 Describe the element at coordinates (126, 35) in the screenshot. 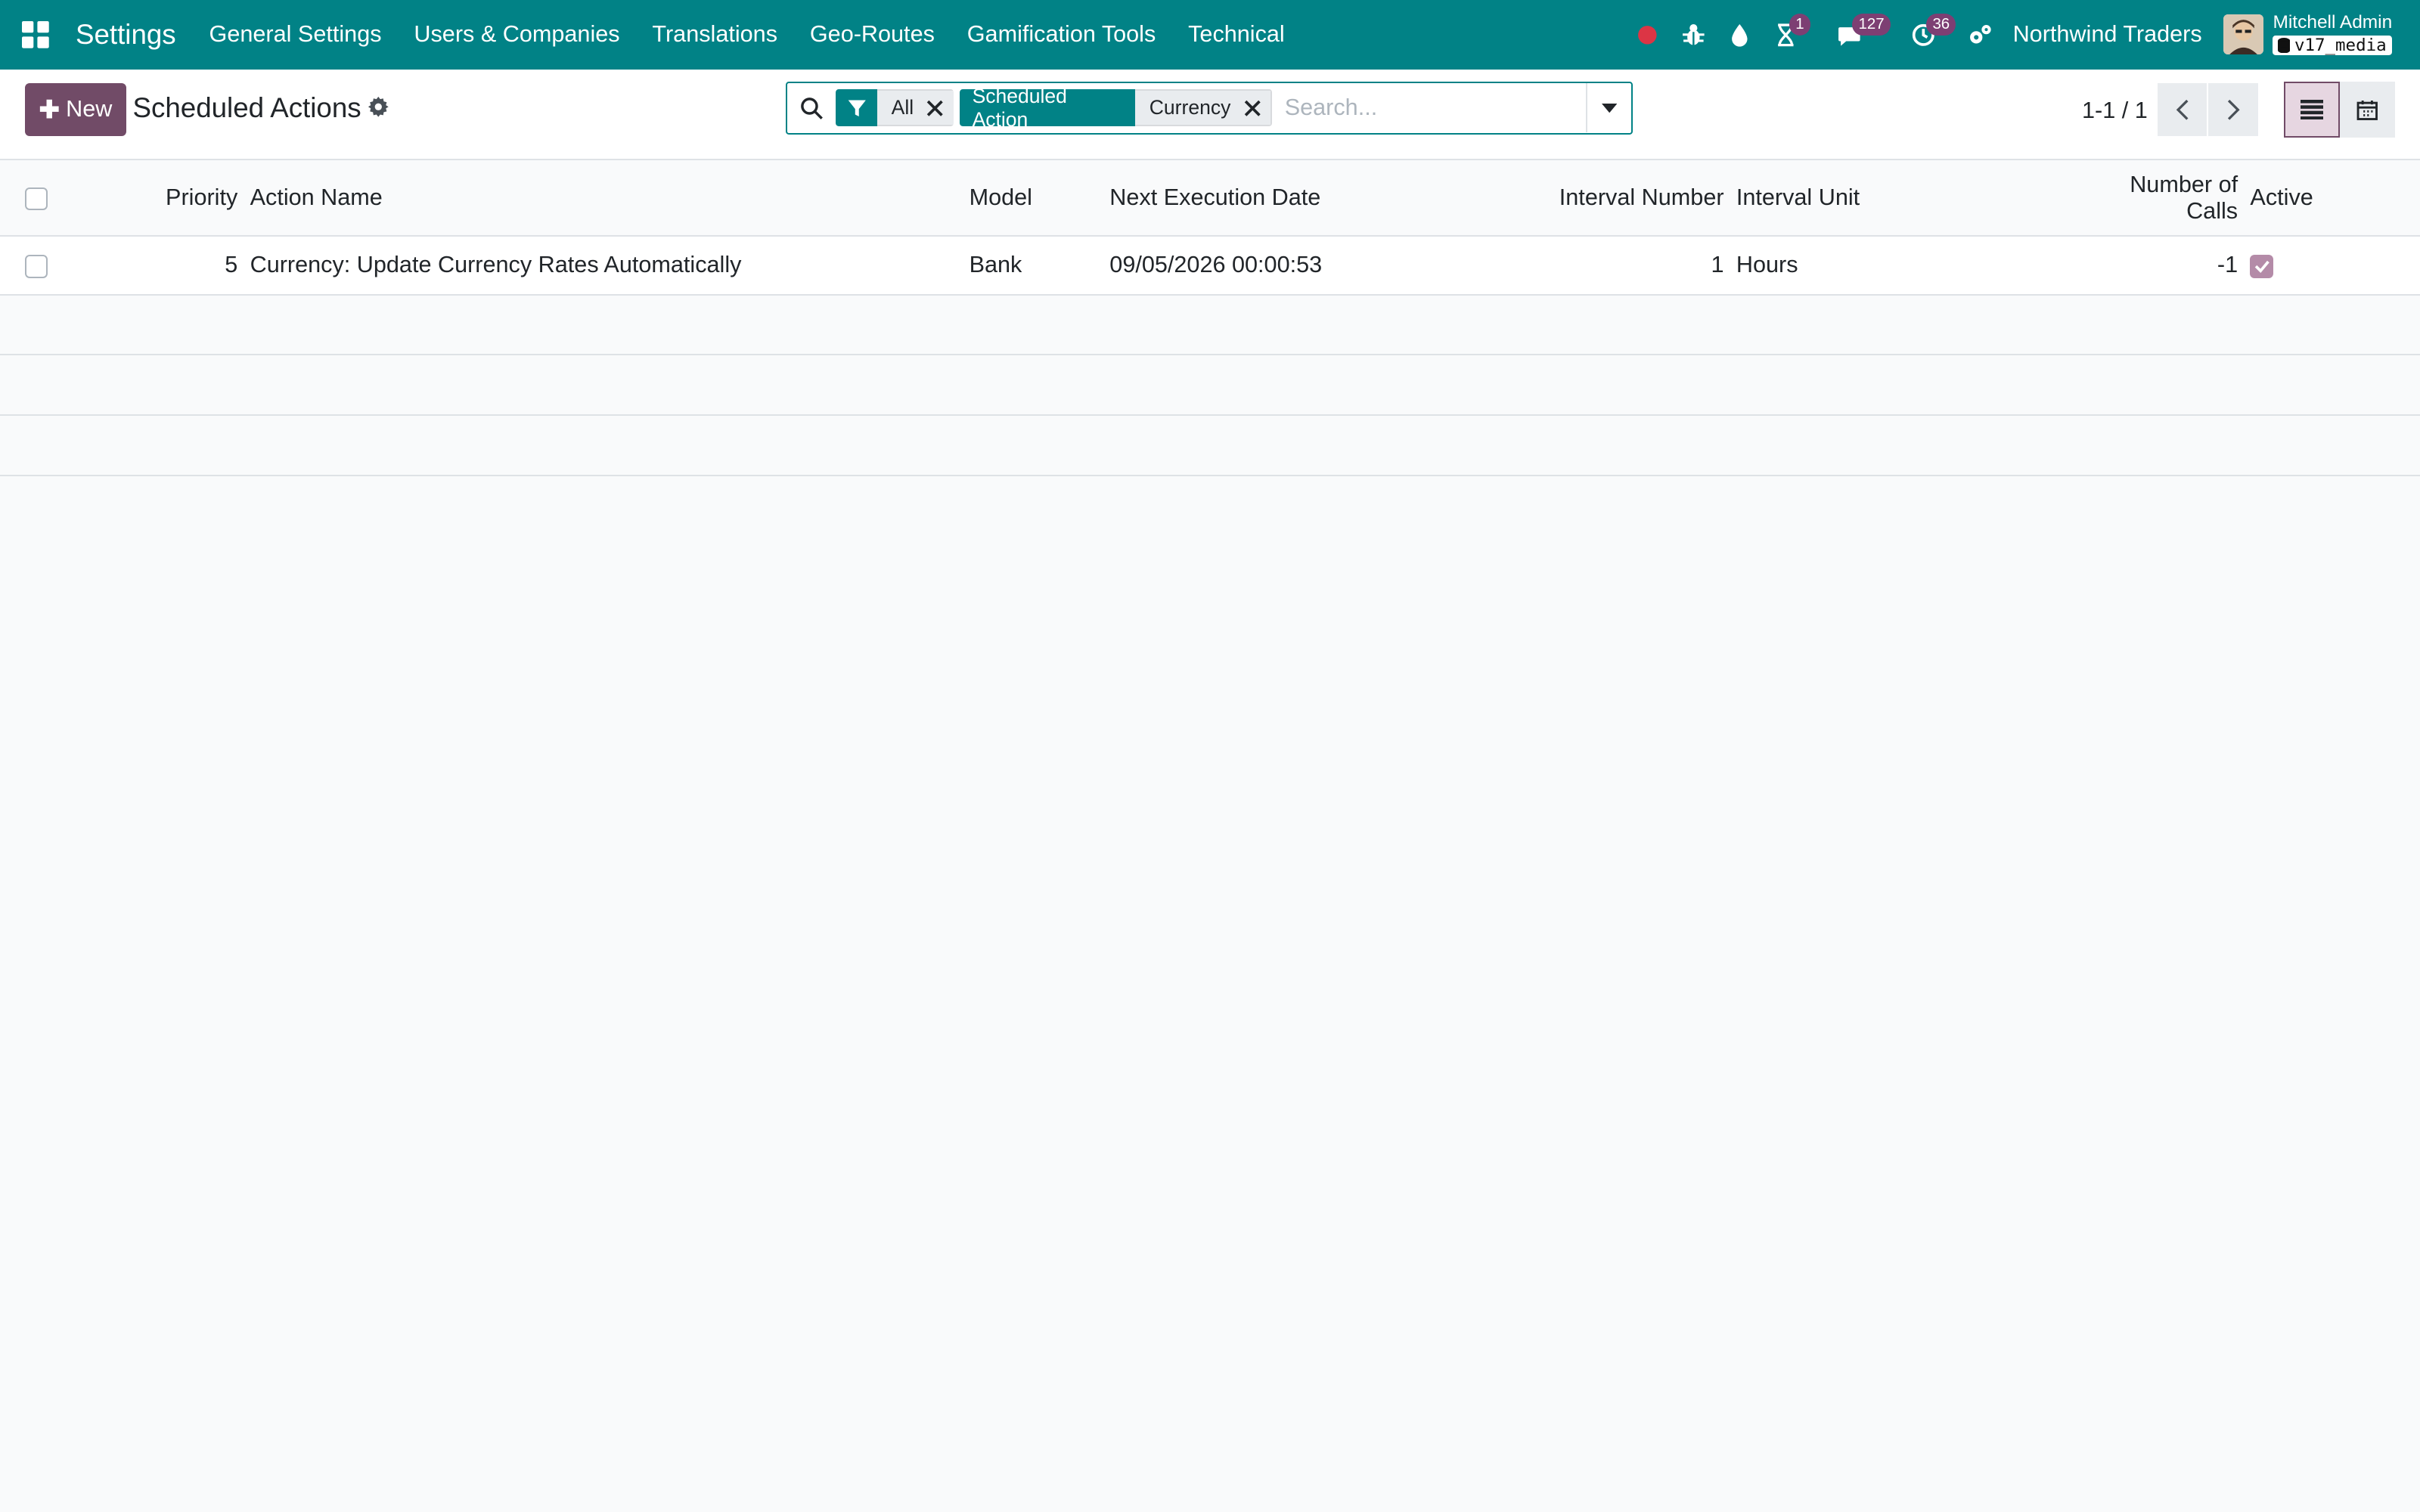

I see `app-name: Settings` at that location.